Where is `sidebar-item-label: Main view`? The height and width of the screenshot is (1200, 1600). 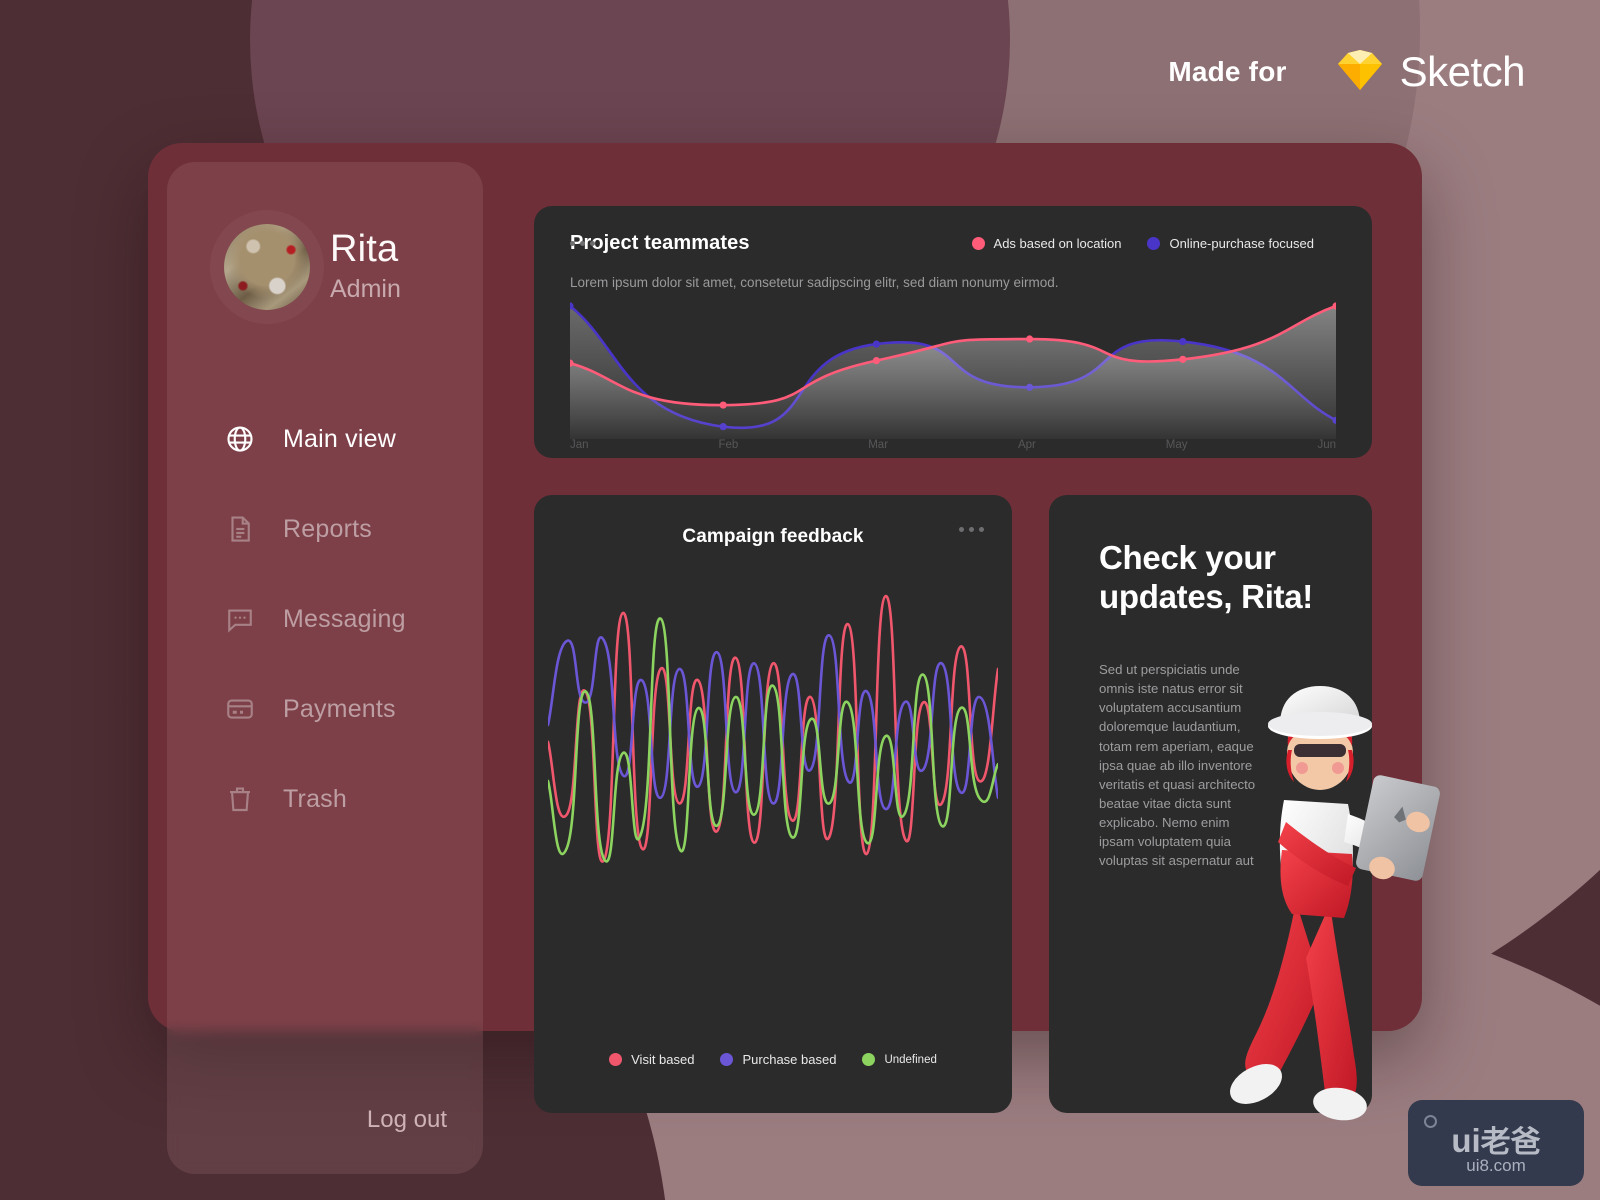
sidebar-item-label: Main view is located at coordinates (339, 438).